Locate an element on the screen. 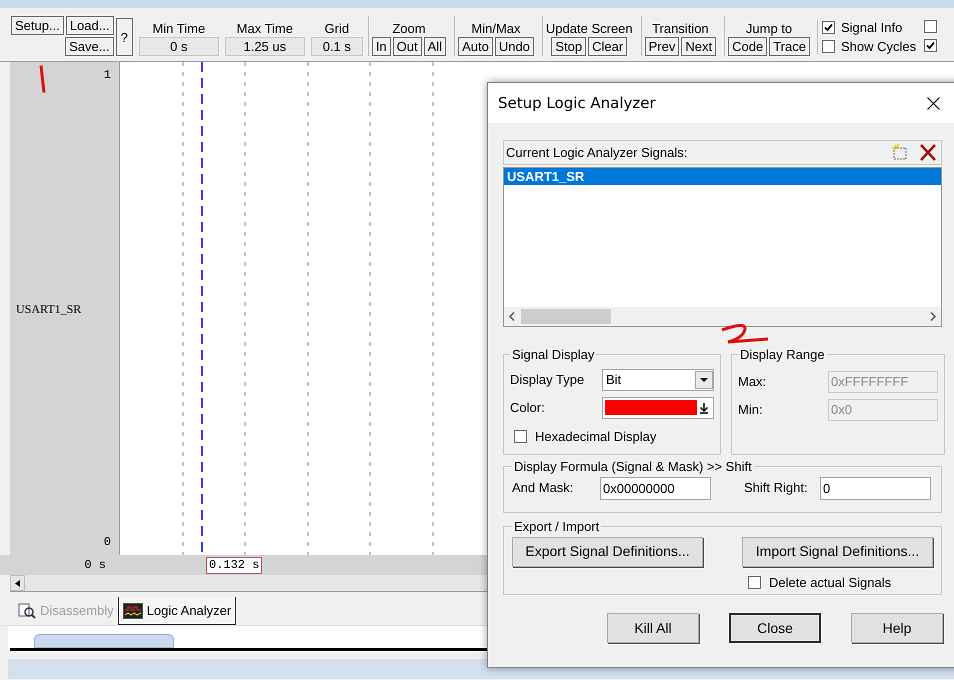  group-label: Update Screen is located at coordinates (589, 28).